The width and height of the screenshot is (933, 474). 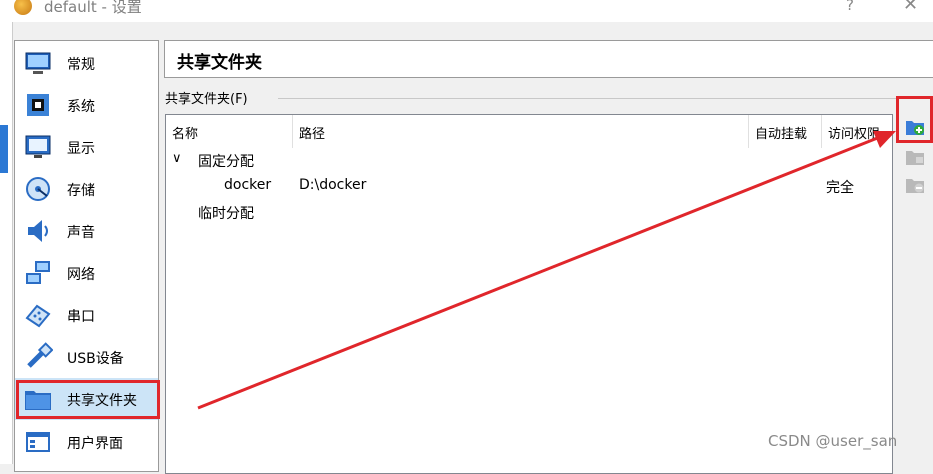 I want to click on watermark: CSDN @user_san, so click(x=833, y=441).